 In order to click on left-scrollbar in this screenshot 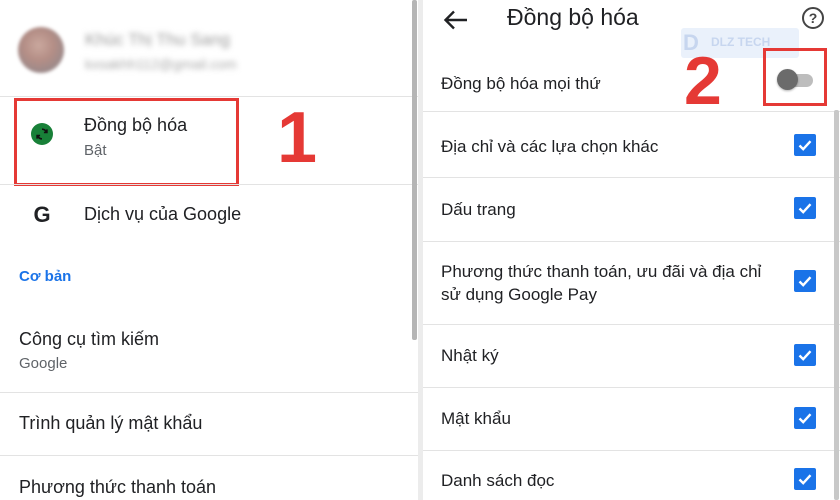, I will do `click(414, 170)`.